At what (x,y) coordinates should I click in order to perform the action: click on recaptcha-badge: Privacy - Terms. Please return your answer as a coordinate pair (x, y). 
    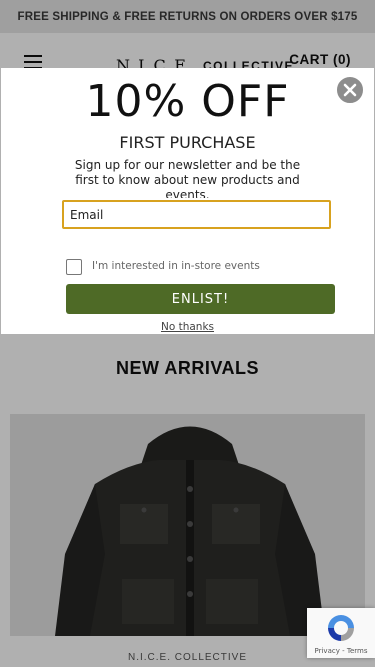
    Looking at the image, I should click on (341, 633).